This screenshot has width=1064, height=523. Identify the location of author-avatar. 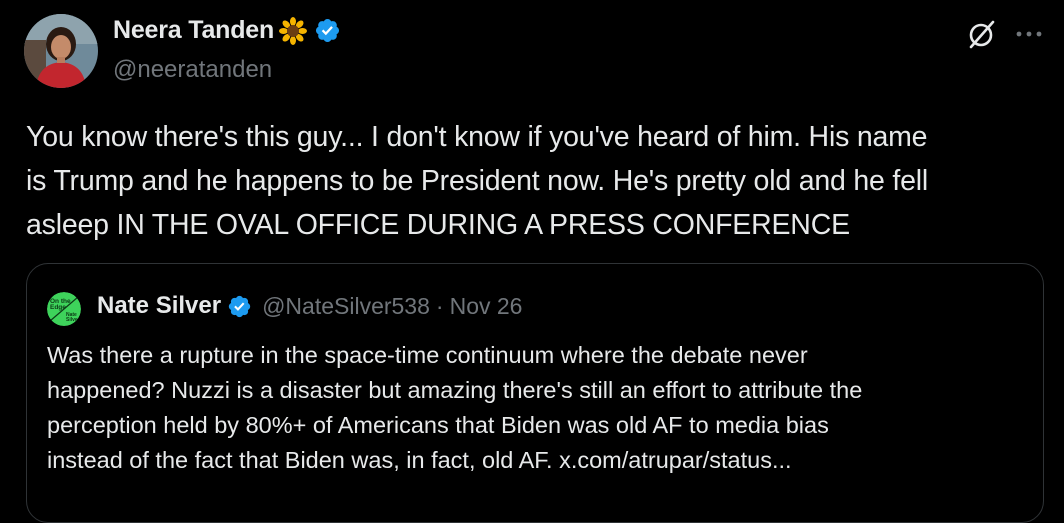
(61, 51).